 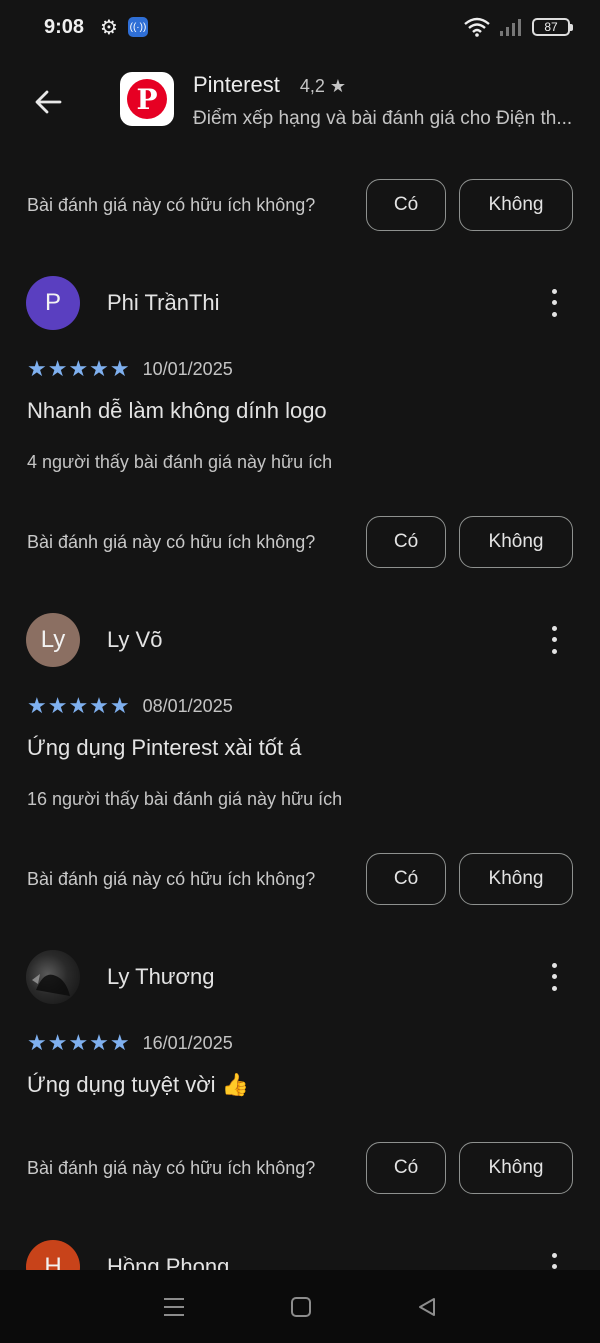 What do you see at coordinates (174, 1307) in the screenshot?
I see `menu-icon` at bounding box center [174, 1307].